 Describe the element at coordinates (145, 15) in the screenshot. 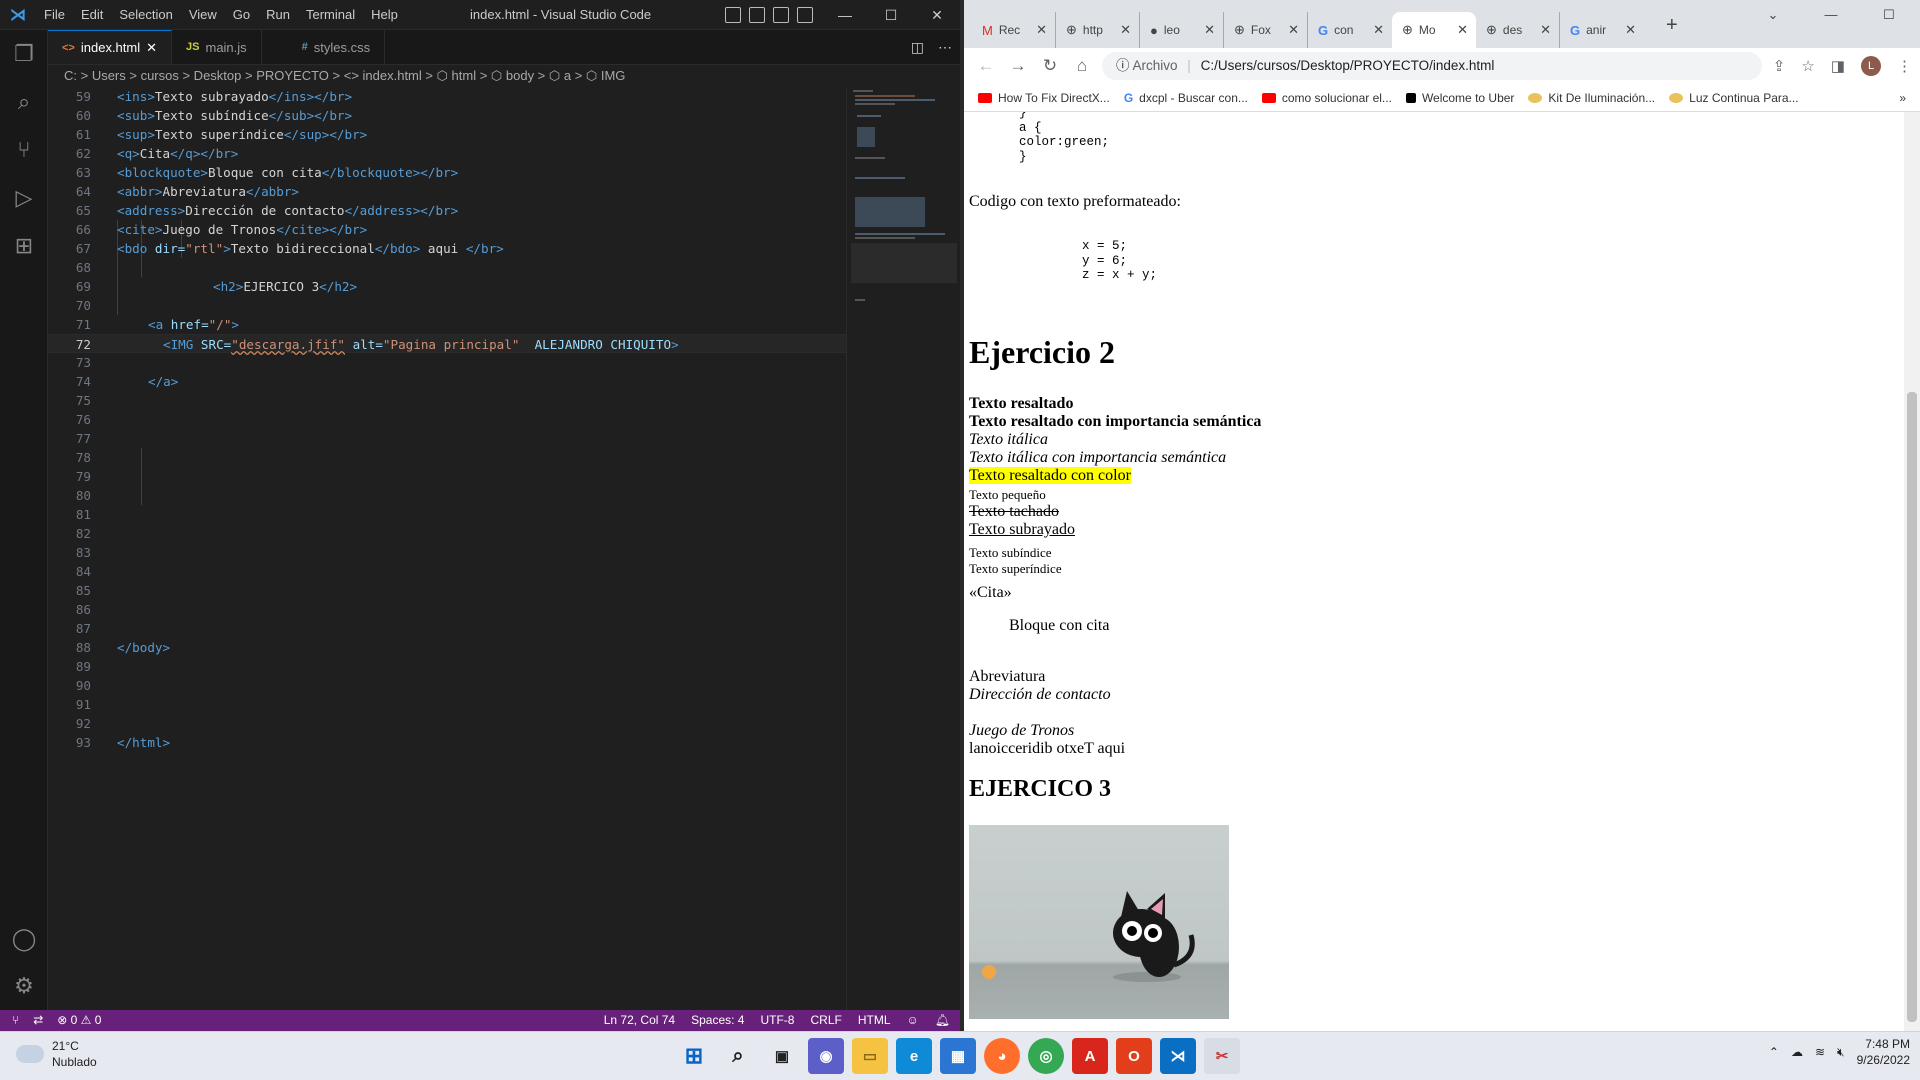

I see `menu-selection: Selection` at that location.